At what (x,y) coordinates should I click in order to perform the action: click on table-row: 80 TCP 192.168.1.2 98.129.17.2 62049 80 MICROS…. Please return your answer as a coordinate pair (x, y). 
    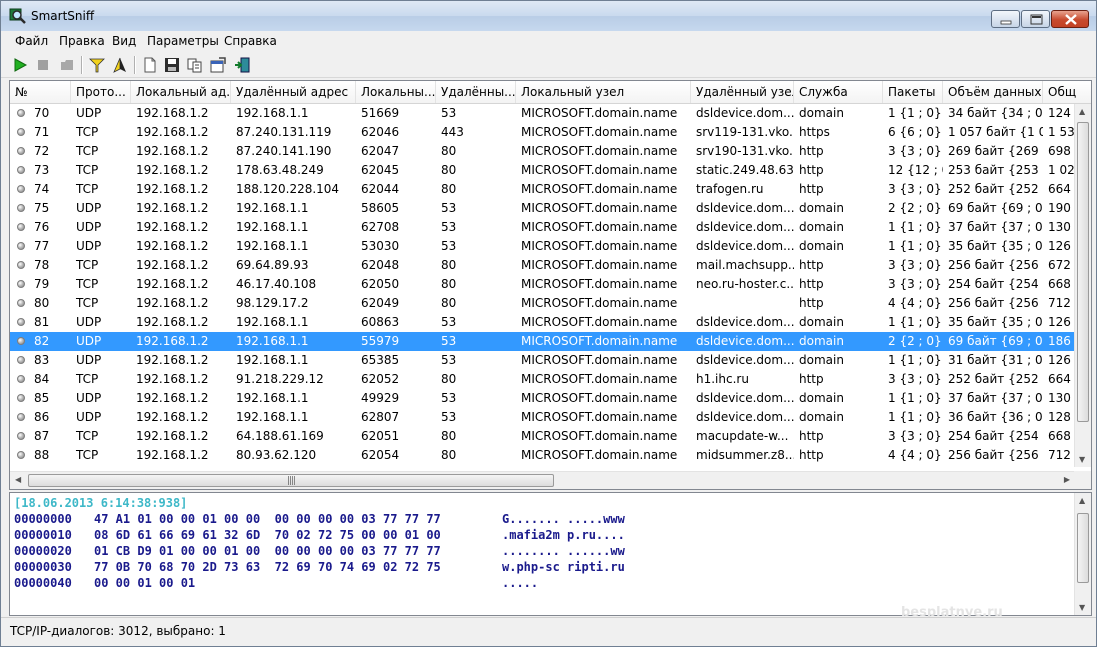
    Looking at the image, I should click on (542, 303).